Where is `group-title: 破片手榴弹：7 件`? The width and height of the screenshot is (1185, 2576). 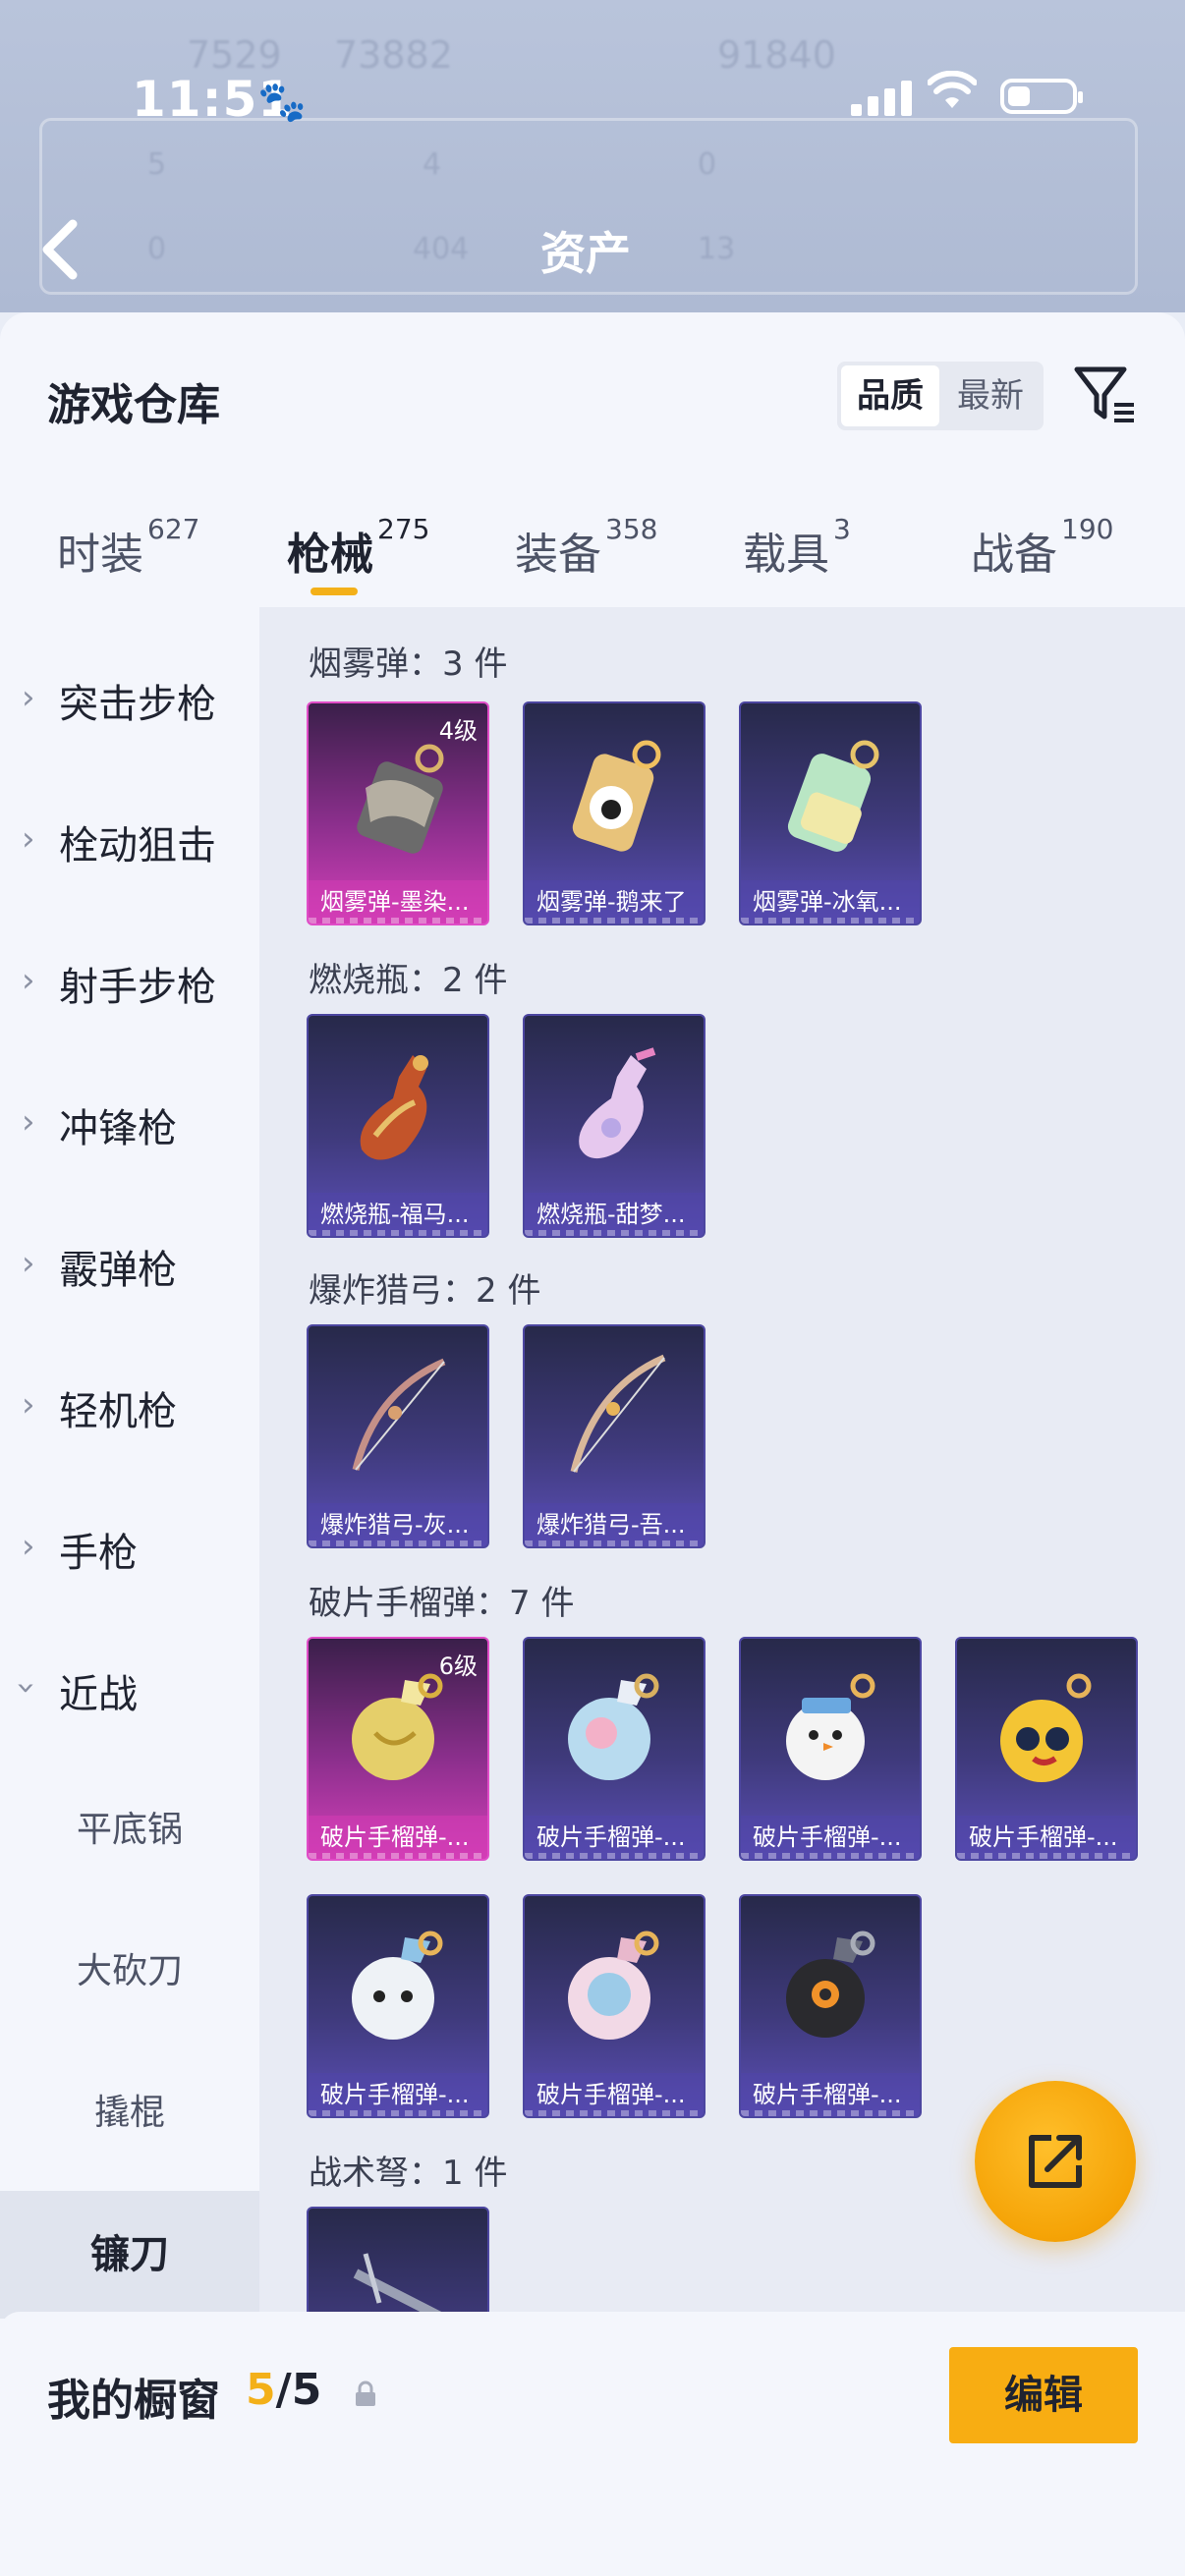 group-title: 破片手榴弹：7 件 is located at coordinates (442, 1603).